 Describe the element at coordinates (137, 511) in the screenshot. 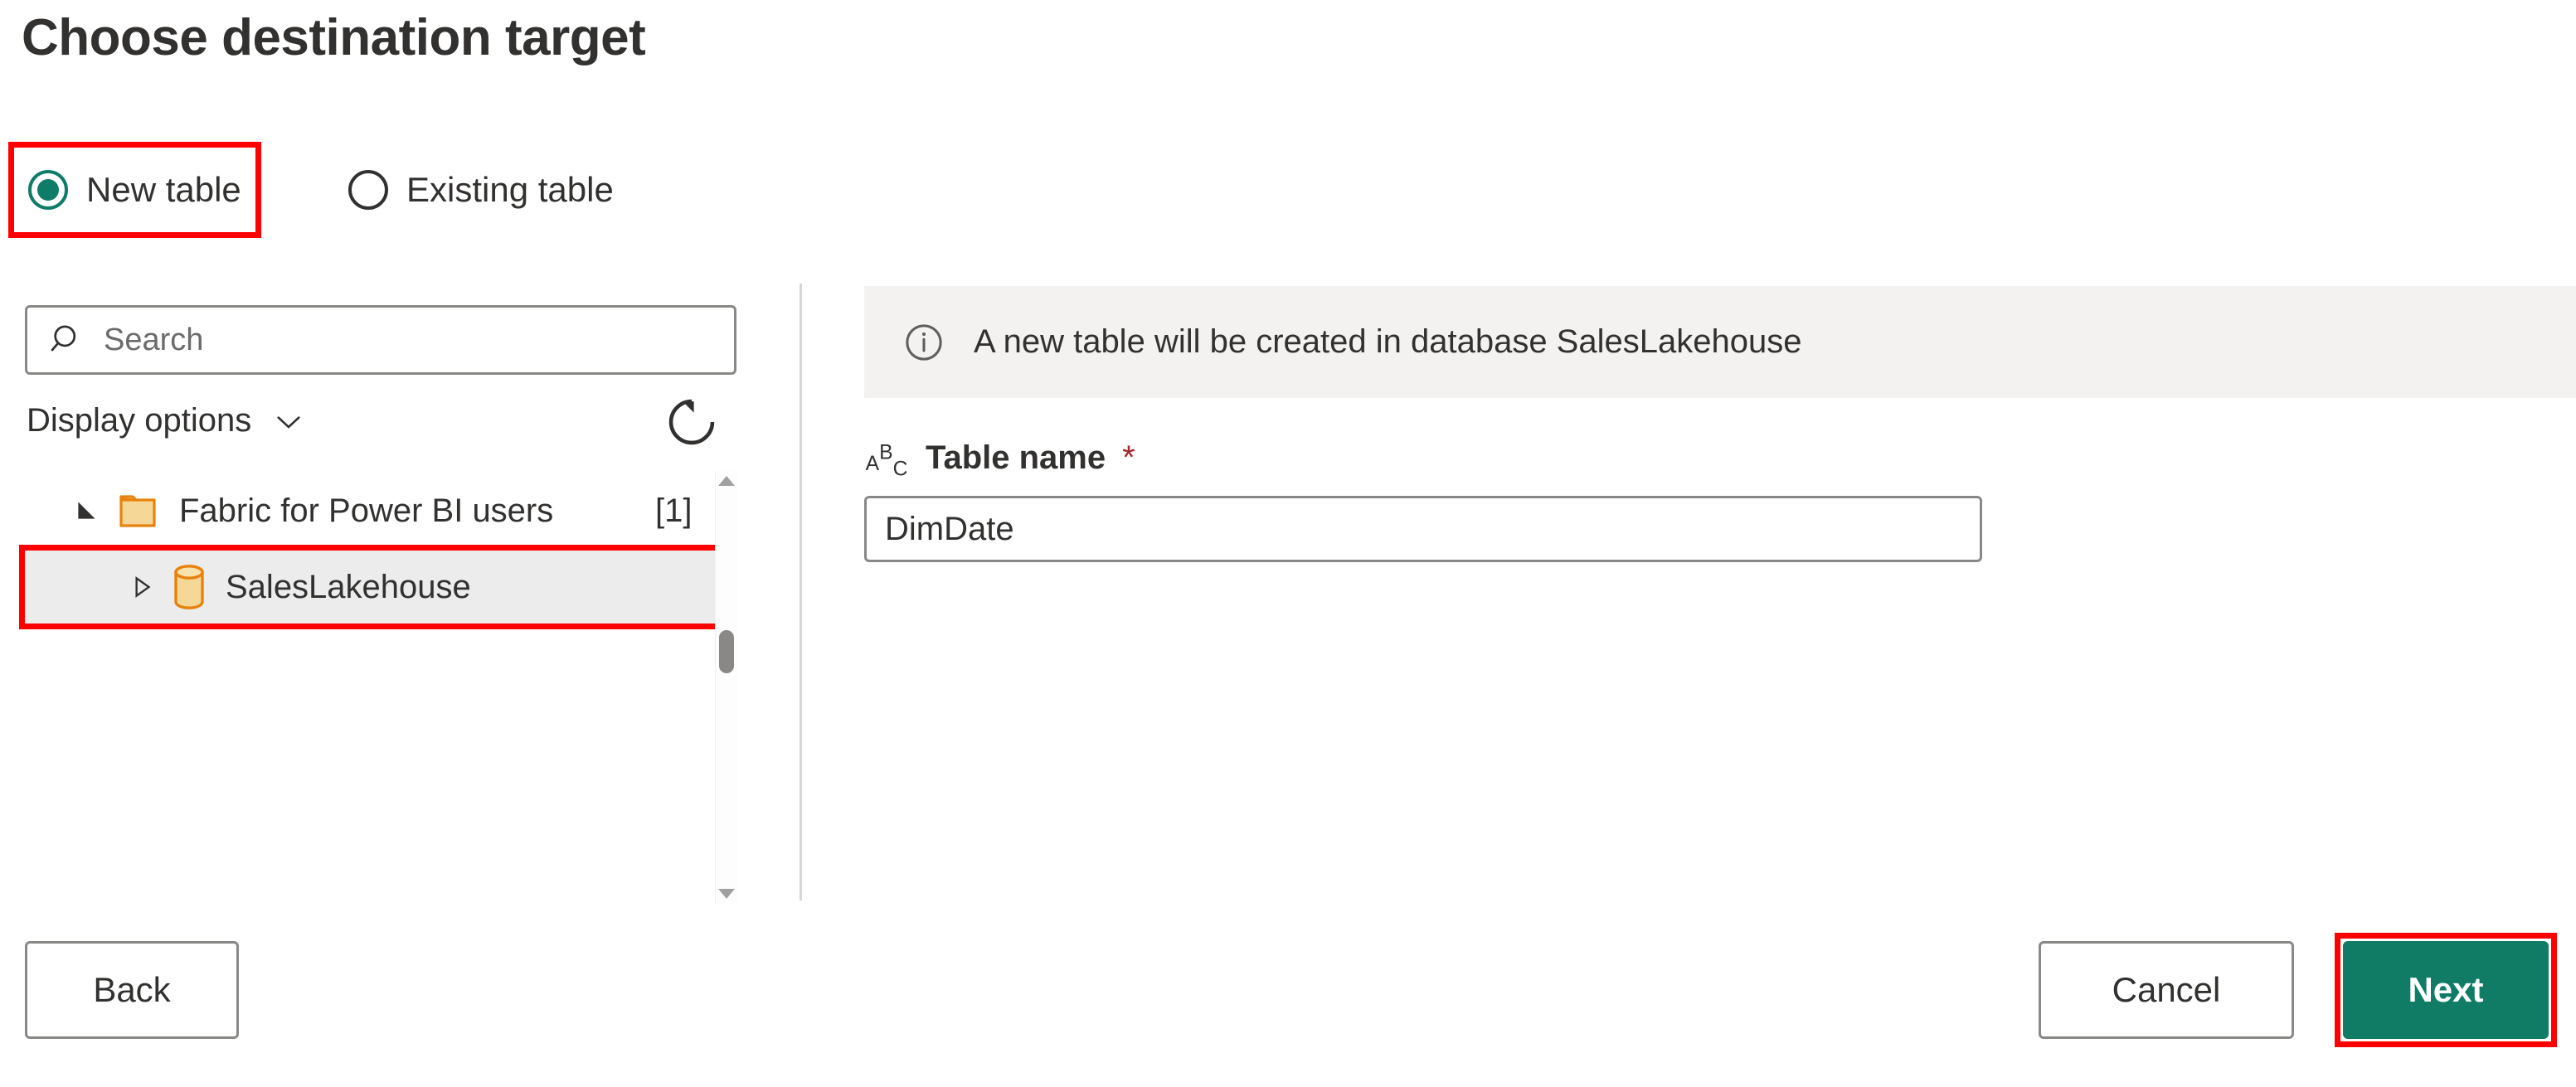

I see `folder-icon` at that location.